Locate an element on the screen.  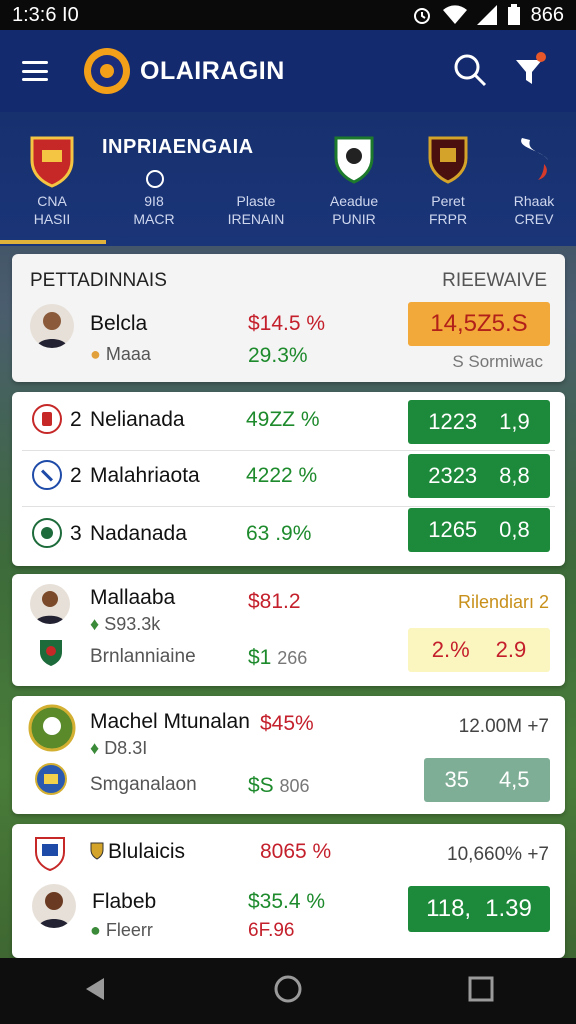
club-badge-icon is located at coordinates (51, 779).